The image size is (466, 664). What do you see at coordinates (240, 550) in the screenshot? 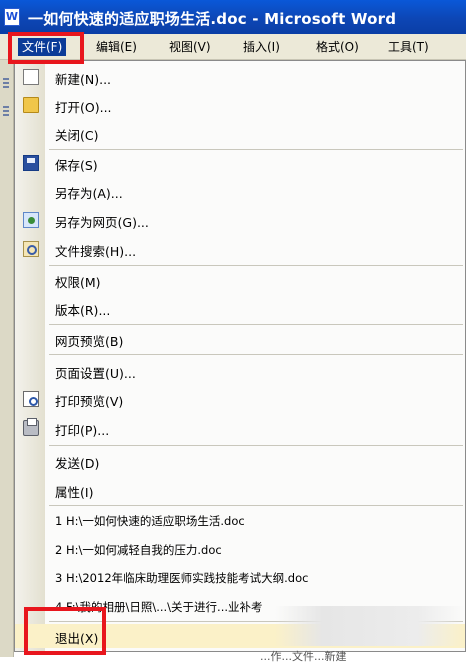
I see `recent-file-2: 2 H:\一如何减轻自我的压力.doc` at bounding box center [240, 550].